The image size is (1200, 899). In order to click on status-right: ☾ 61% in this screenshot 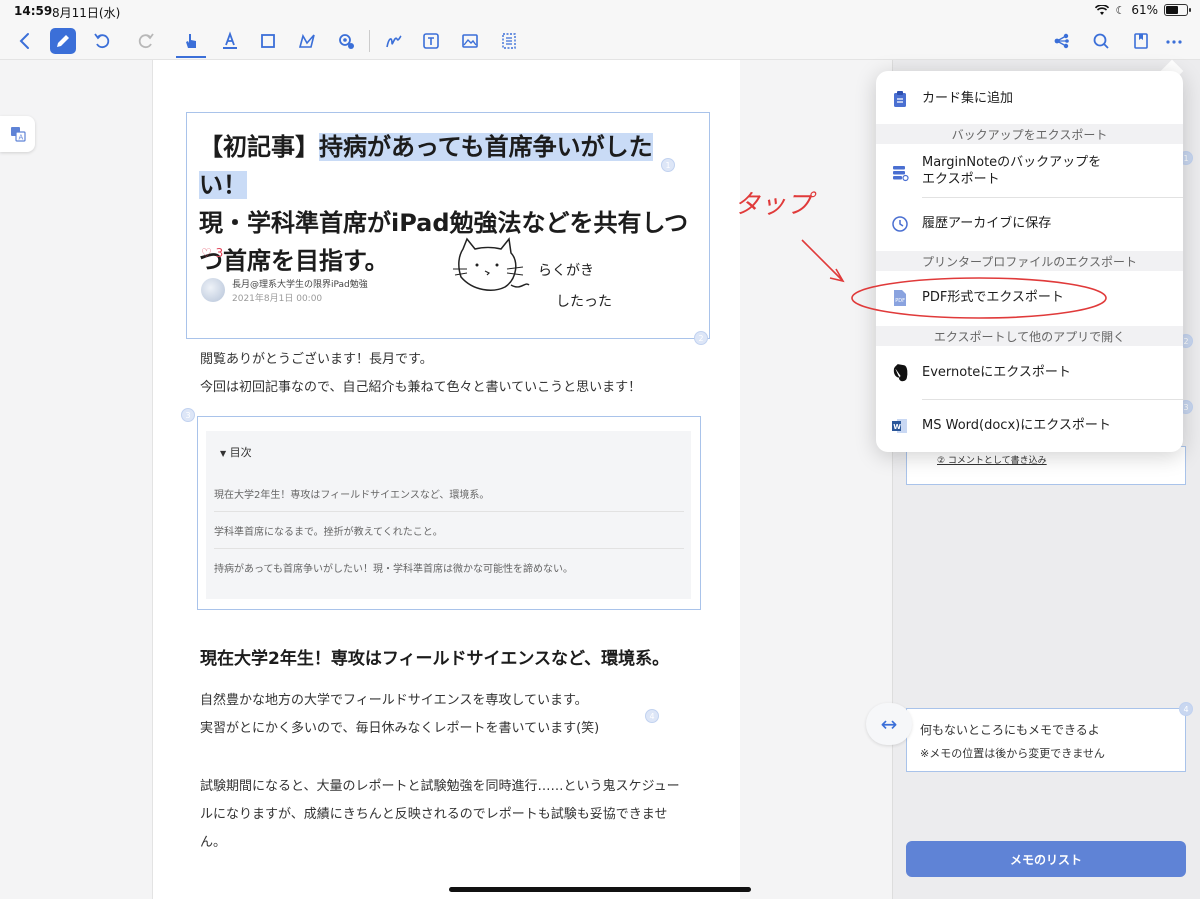, I will do `click(1143, 10)`.